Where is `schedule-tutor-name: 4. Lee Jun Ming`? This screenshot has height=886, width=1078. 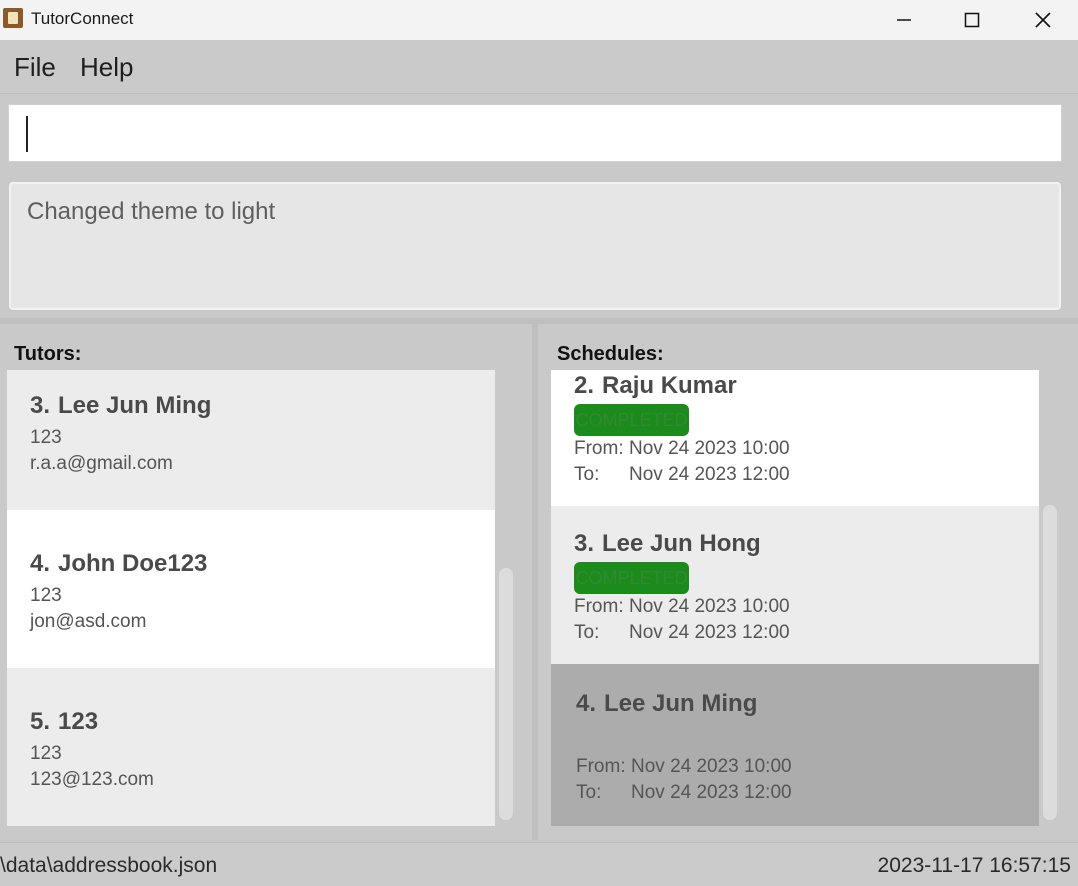 schedule-tutor-name: 4. Lee Jun Ming is located at coordinates (666, 704).